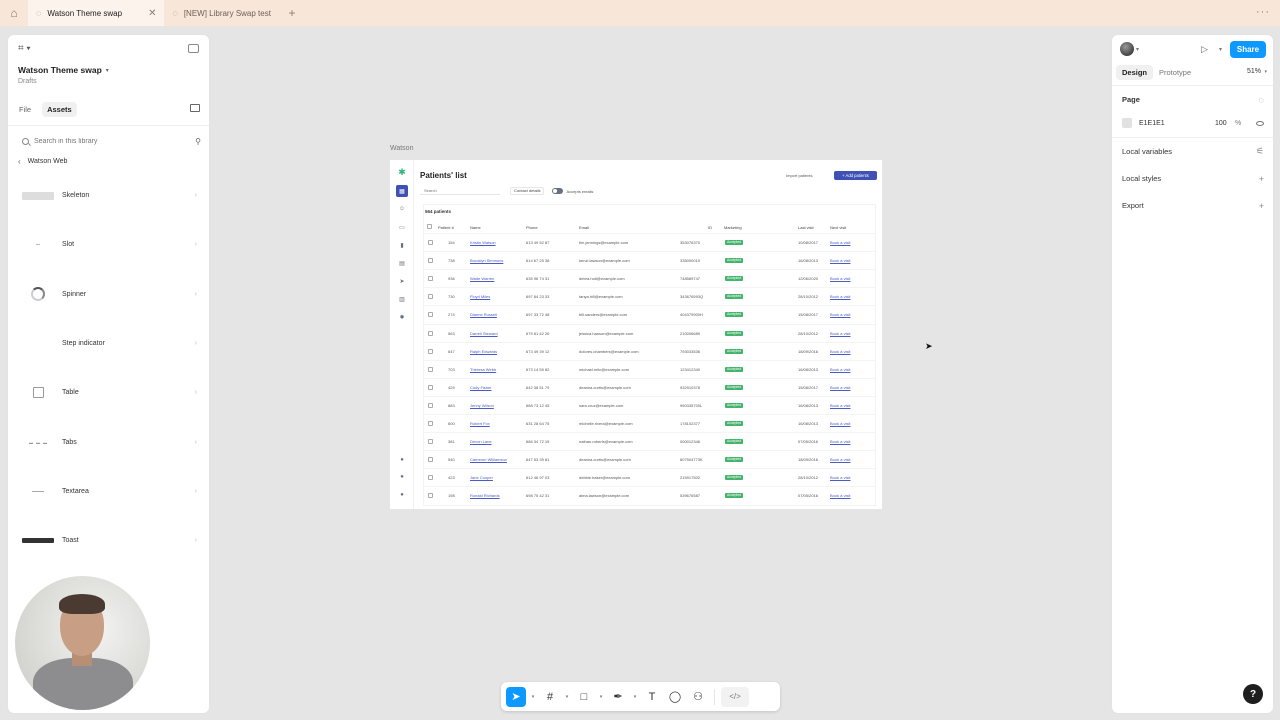  What do you see at coordinates (838, 227) in the screenshot?
I see `column-header: Next visit` at bounding box center [838, 227].